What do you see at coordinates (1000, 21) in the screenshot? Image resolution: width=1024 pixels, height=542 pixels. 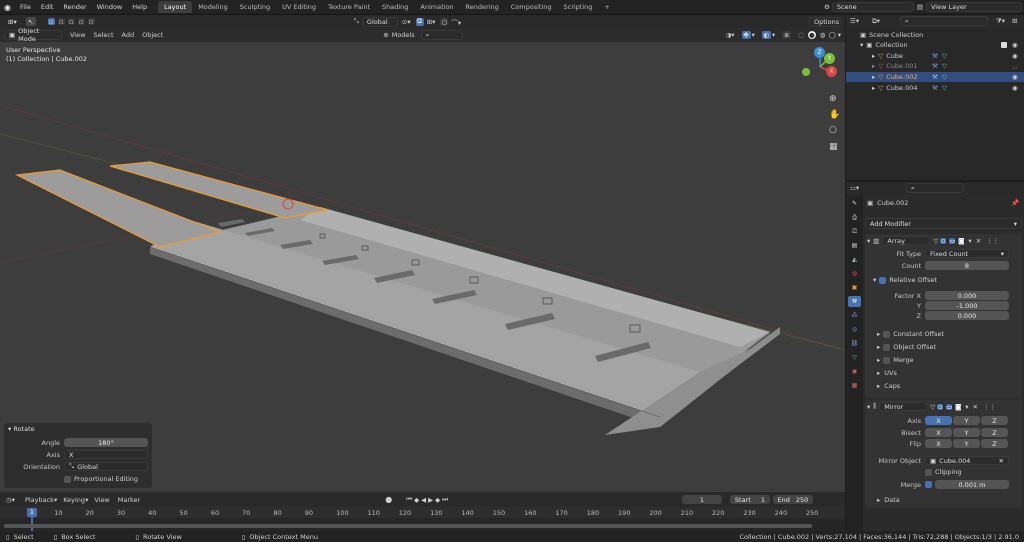 I see `outliner-filter-icon: ⧩▾` at bounding box center [1000, 21].